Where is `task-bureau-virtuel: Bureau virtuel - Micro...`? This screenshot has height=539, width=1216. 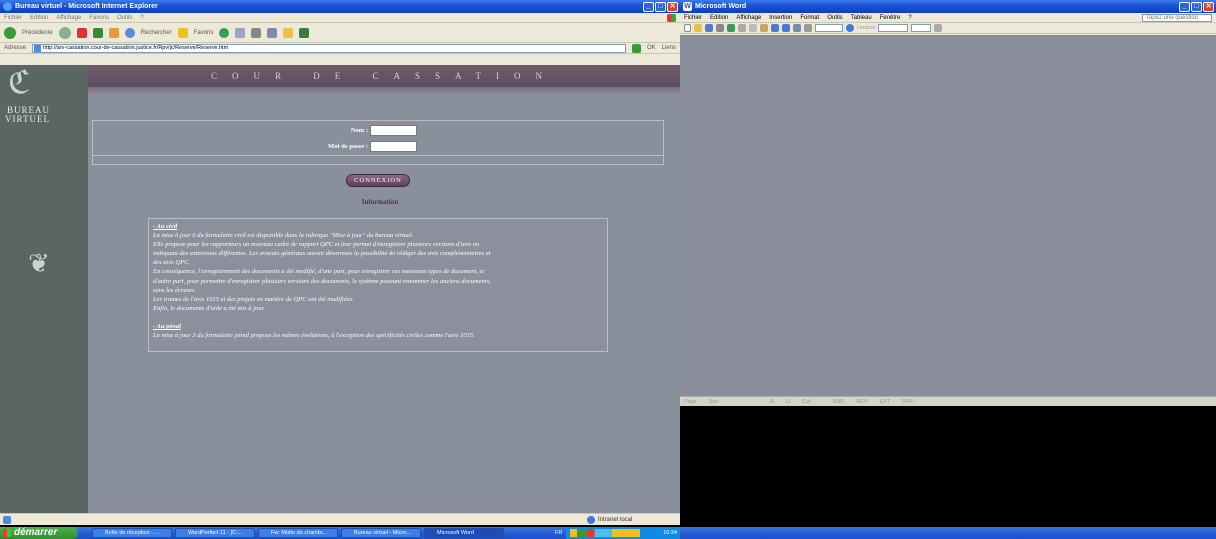 task-bureau-virtuel: Bureau virtuel - Micro... is located at coordinates (381, 533).